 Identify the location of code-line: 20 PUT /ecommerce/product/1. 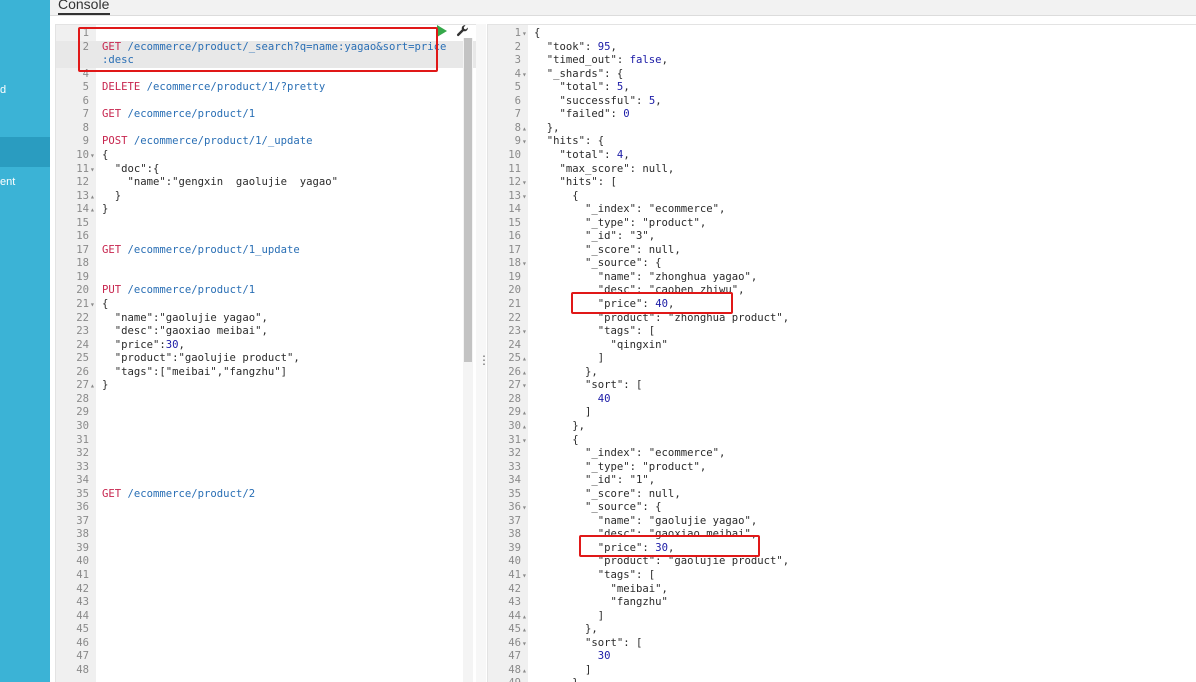
(266, 291).